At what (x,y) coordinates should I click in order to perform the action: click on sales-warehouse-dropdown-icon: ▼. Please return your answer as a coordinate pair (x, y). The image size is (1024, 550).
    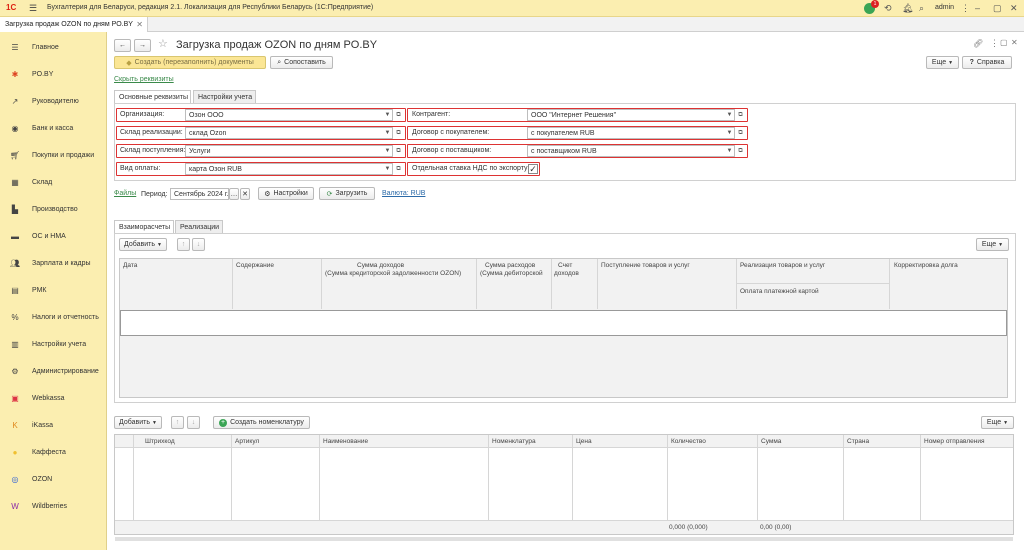
    Looking at the image, I should click on (387, 133).